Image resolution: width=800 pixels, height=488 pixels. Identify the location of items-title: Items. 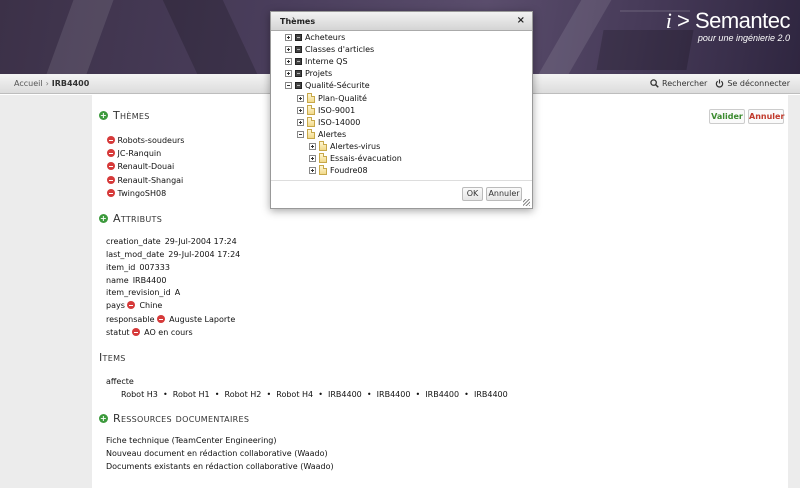
(112, 357).